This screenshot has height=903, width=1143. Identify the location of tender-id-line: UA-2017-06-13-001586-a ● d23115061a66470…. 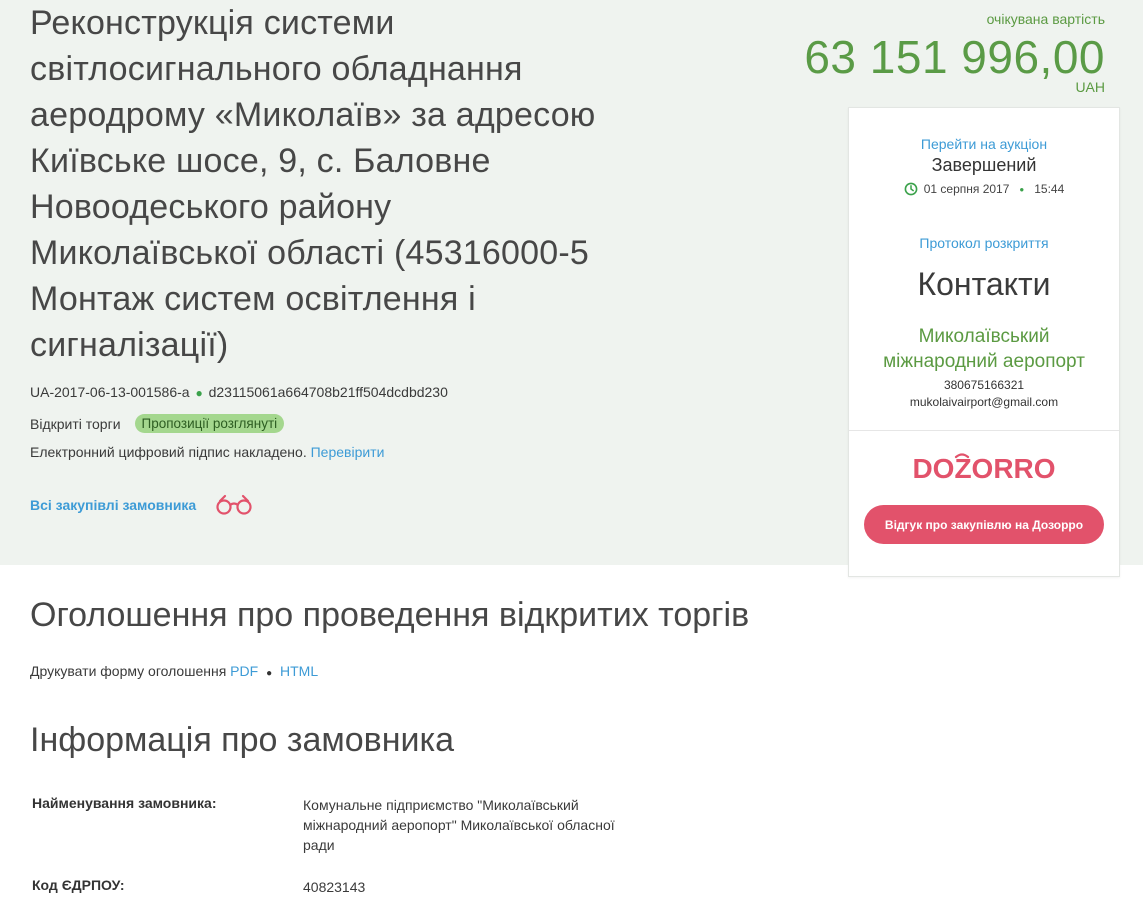
(239, 392).